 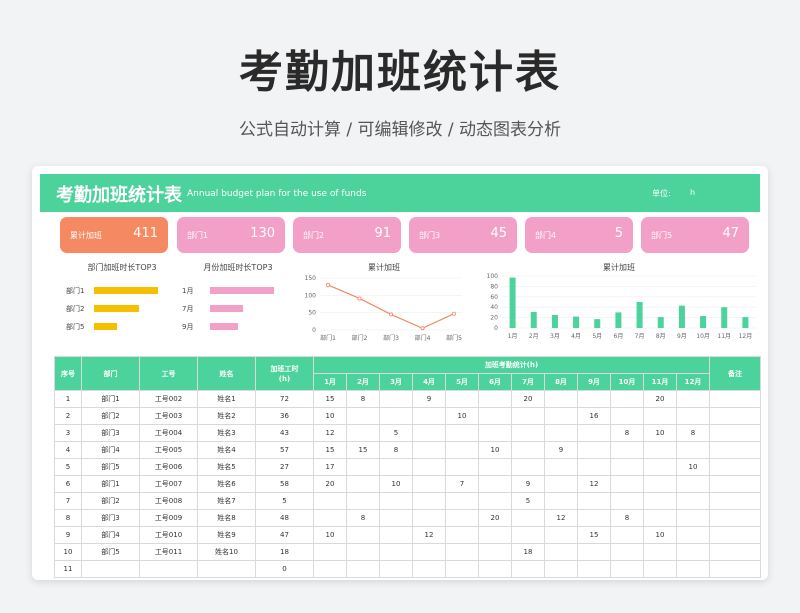 What do you see at coordinates (68, 569) in the screenshot?
I see `cell-index: 11` at bounding box center [68, 569].